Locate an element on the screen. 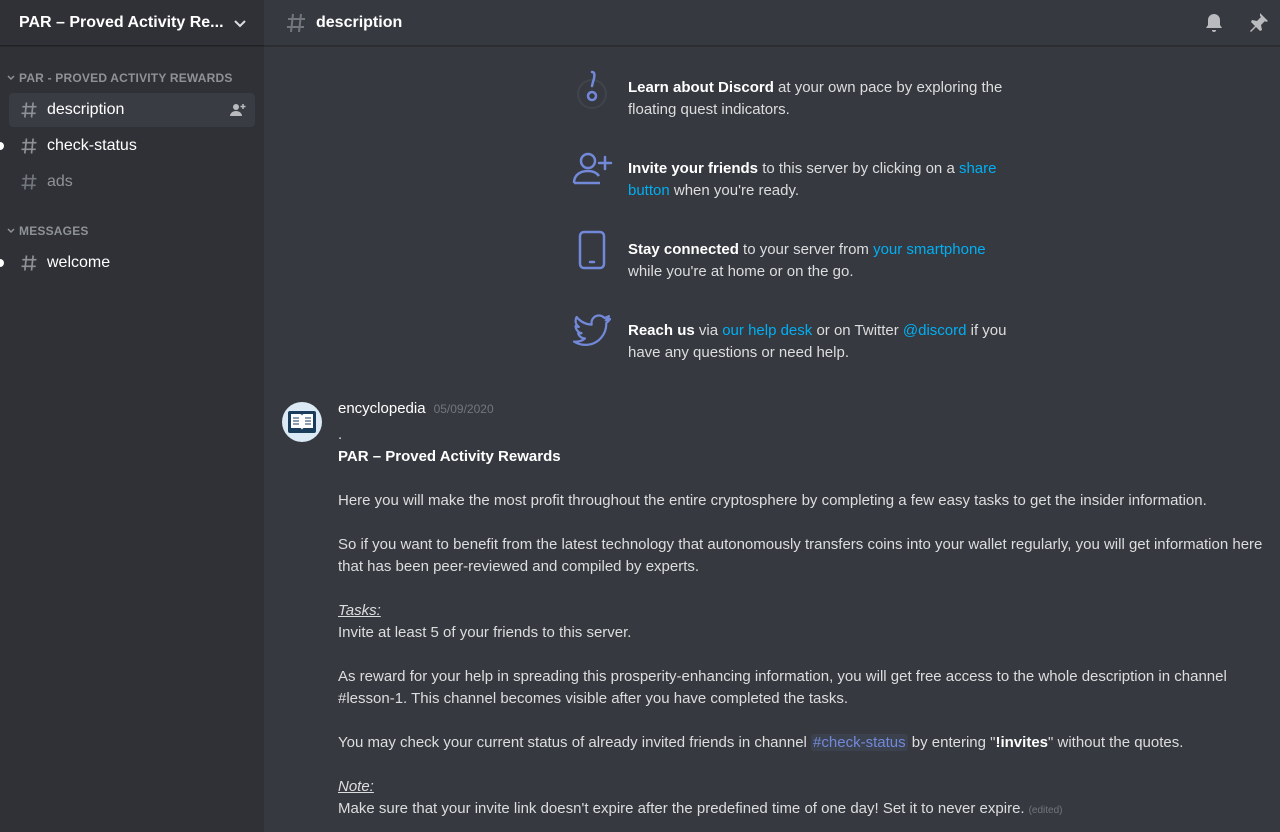 The width and height of the screenshot is (1280, 832). sidebar-channel-welcome: welcome is located at coordinates (127, 263).